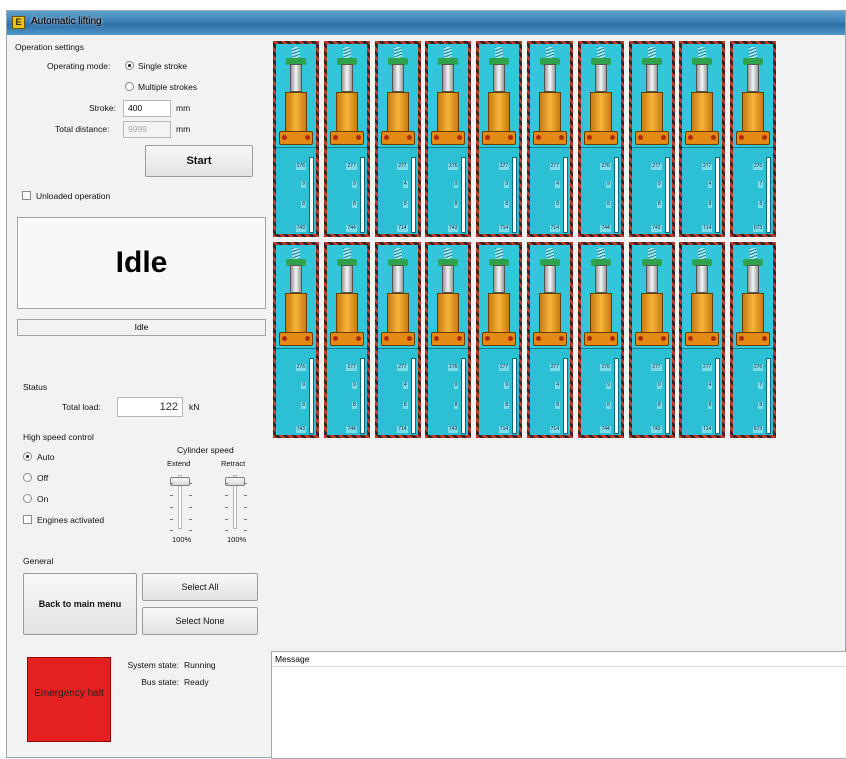 The width and height of the screenshot is (846, 759). What do you see at coordinates (147, 108) in the screenshot?
I see `stroke-input: 400` at bounding box center [147, 108].